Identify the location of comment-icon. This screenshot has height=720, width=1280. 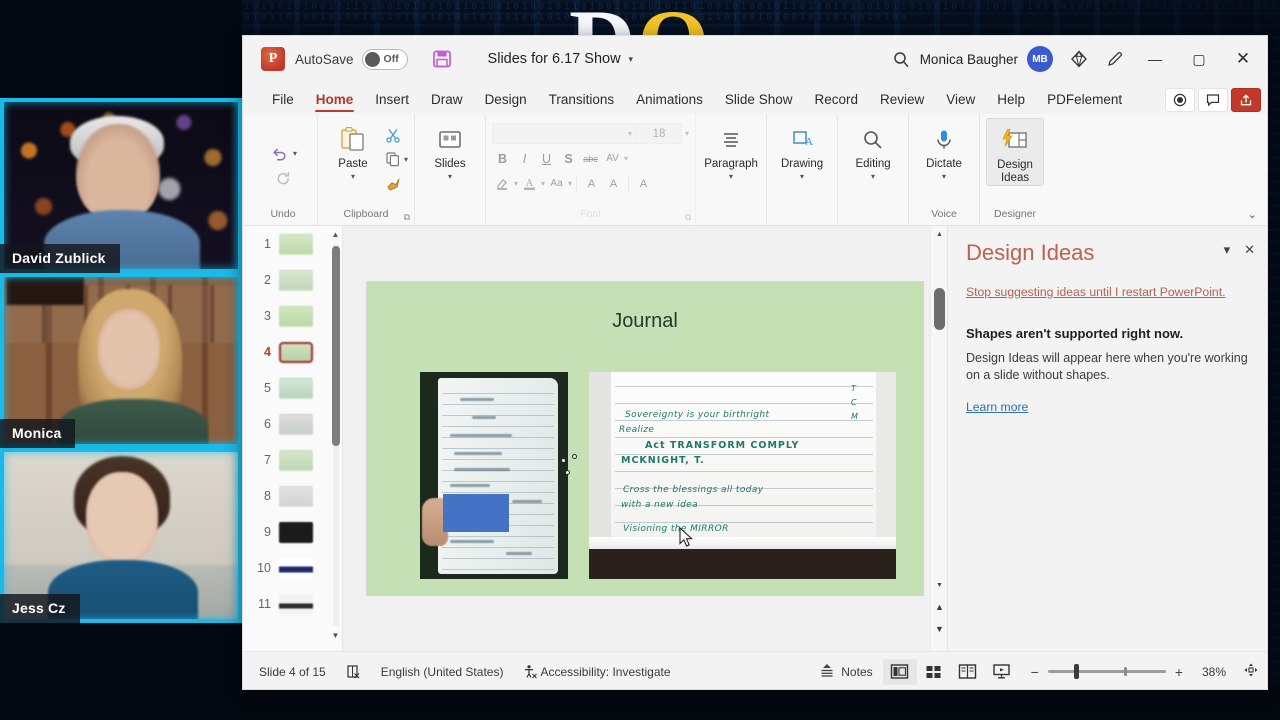
(1213, 100).